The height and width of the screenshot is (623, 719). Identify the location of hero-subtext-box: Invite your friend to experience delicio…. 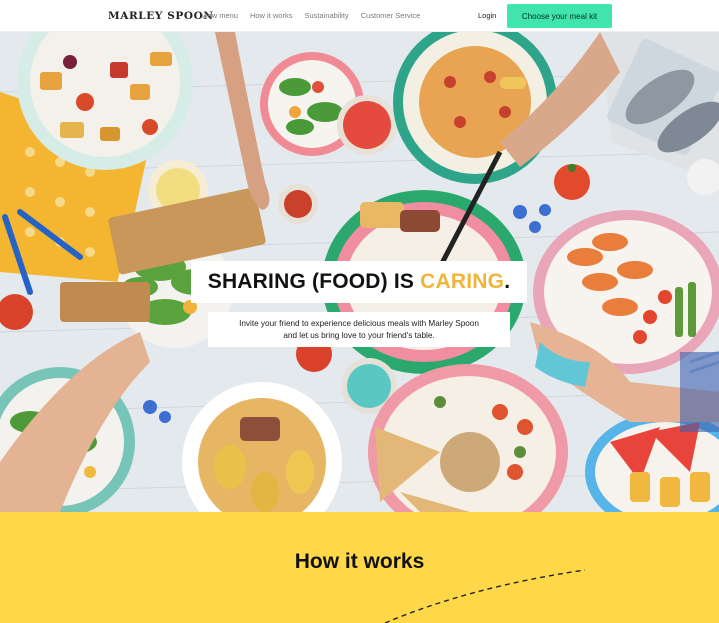
(359, 329).